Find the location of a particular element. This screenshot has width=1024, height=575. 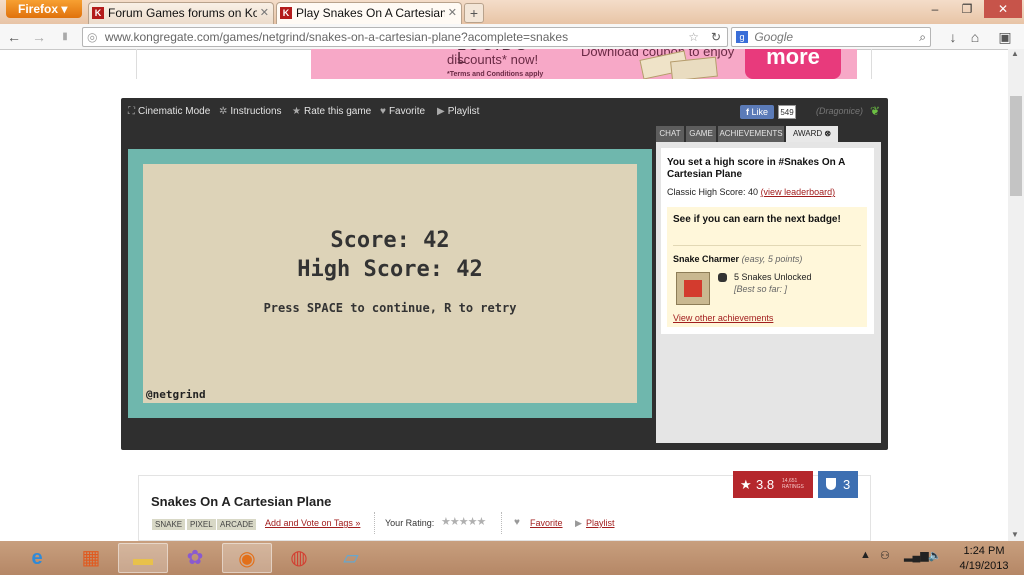

rating-stars: ★★★★★ is located at coordinates (463, 521).